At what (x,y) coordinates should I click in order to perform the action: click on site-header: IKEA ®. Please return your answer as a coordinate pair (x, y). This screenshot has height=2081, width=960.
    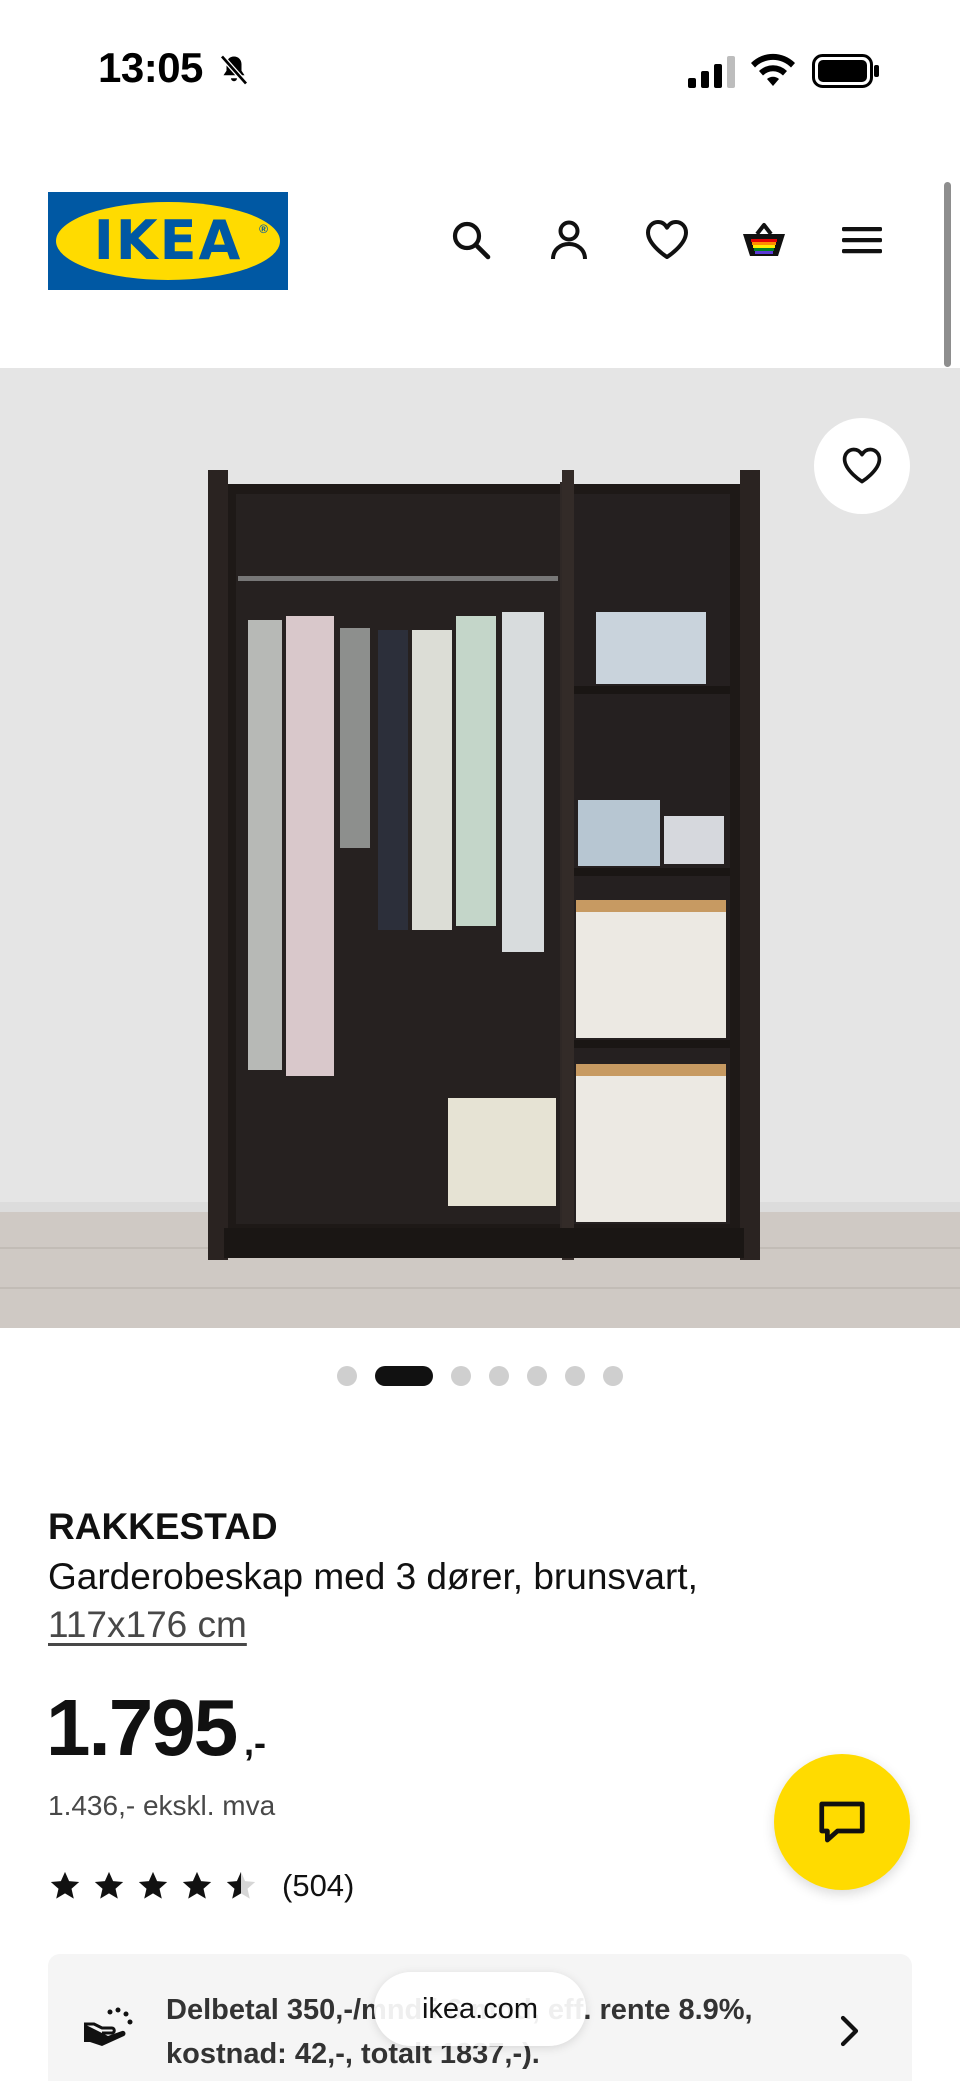
    Looking at the image, I should click on (480, 254).